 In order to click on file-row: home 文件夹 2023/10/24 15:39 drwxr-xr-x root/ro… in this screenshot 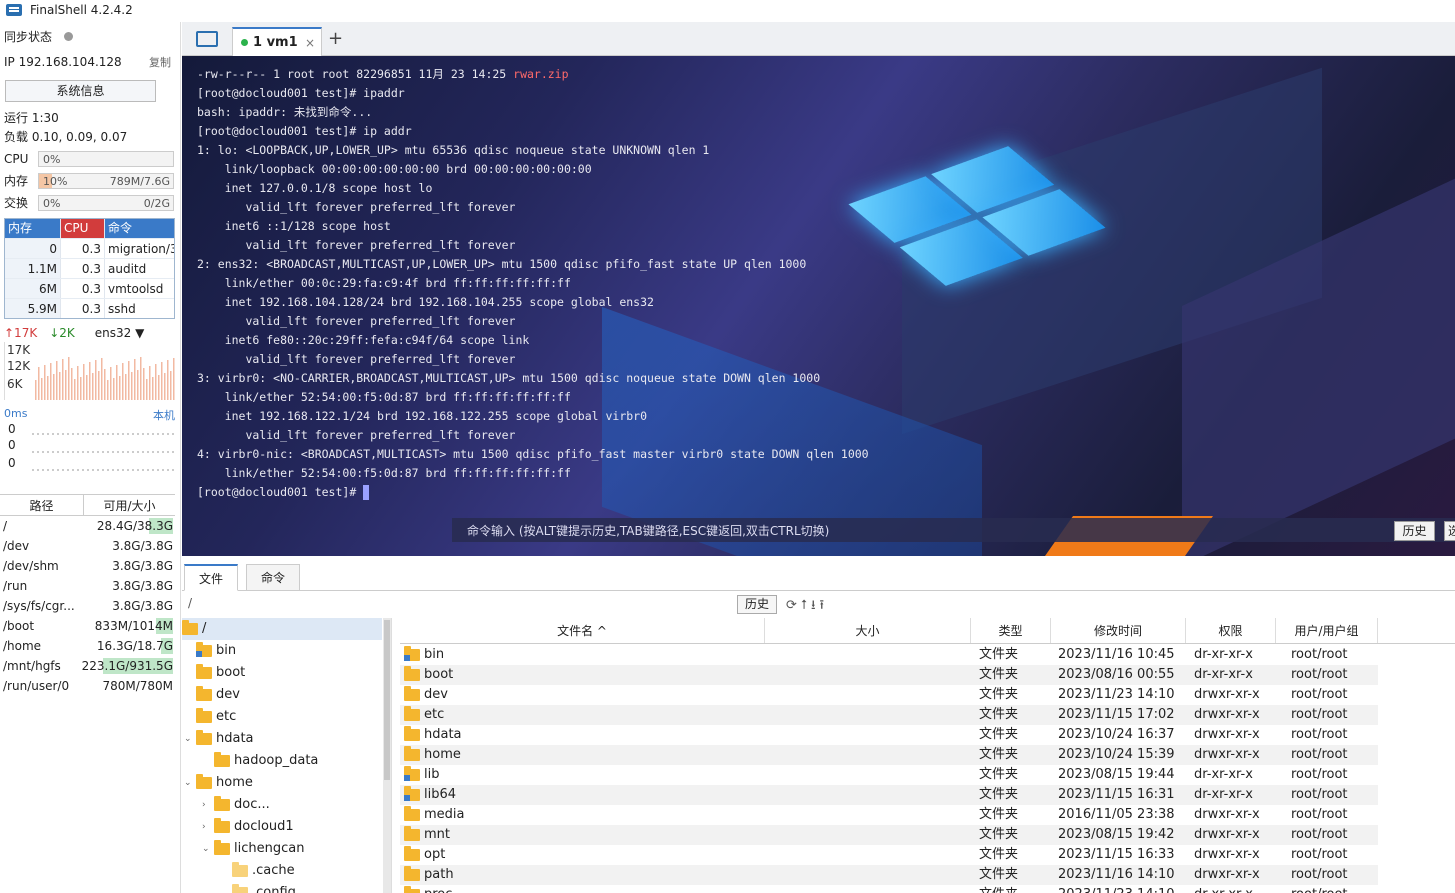, I will do `click(889, 755)`.